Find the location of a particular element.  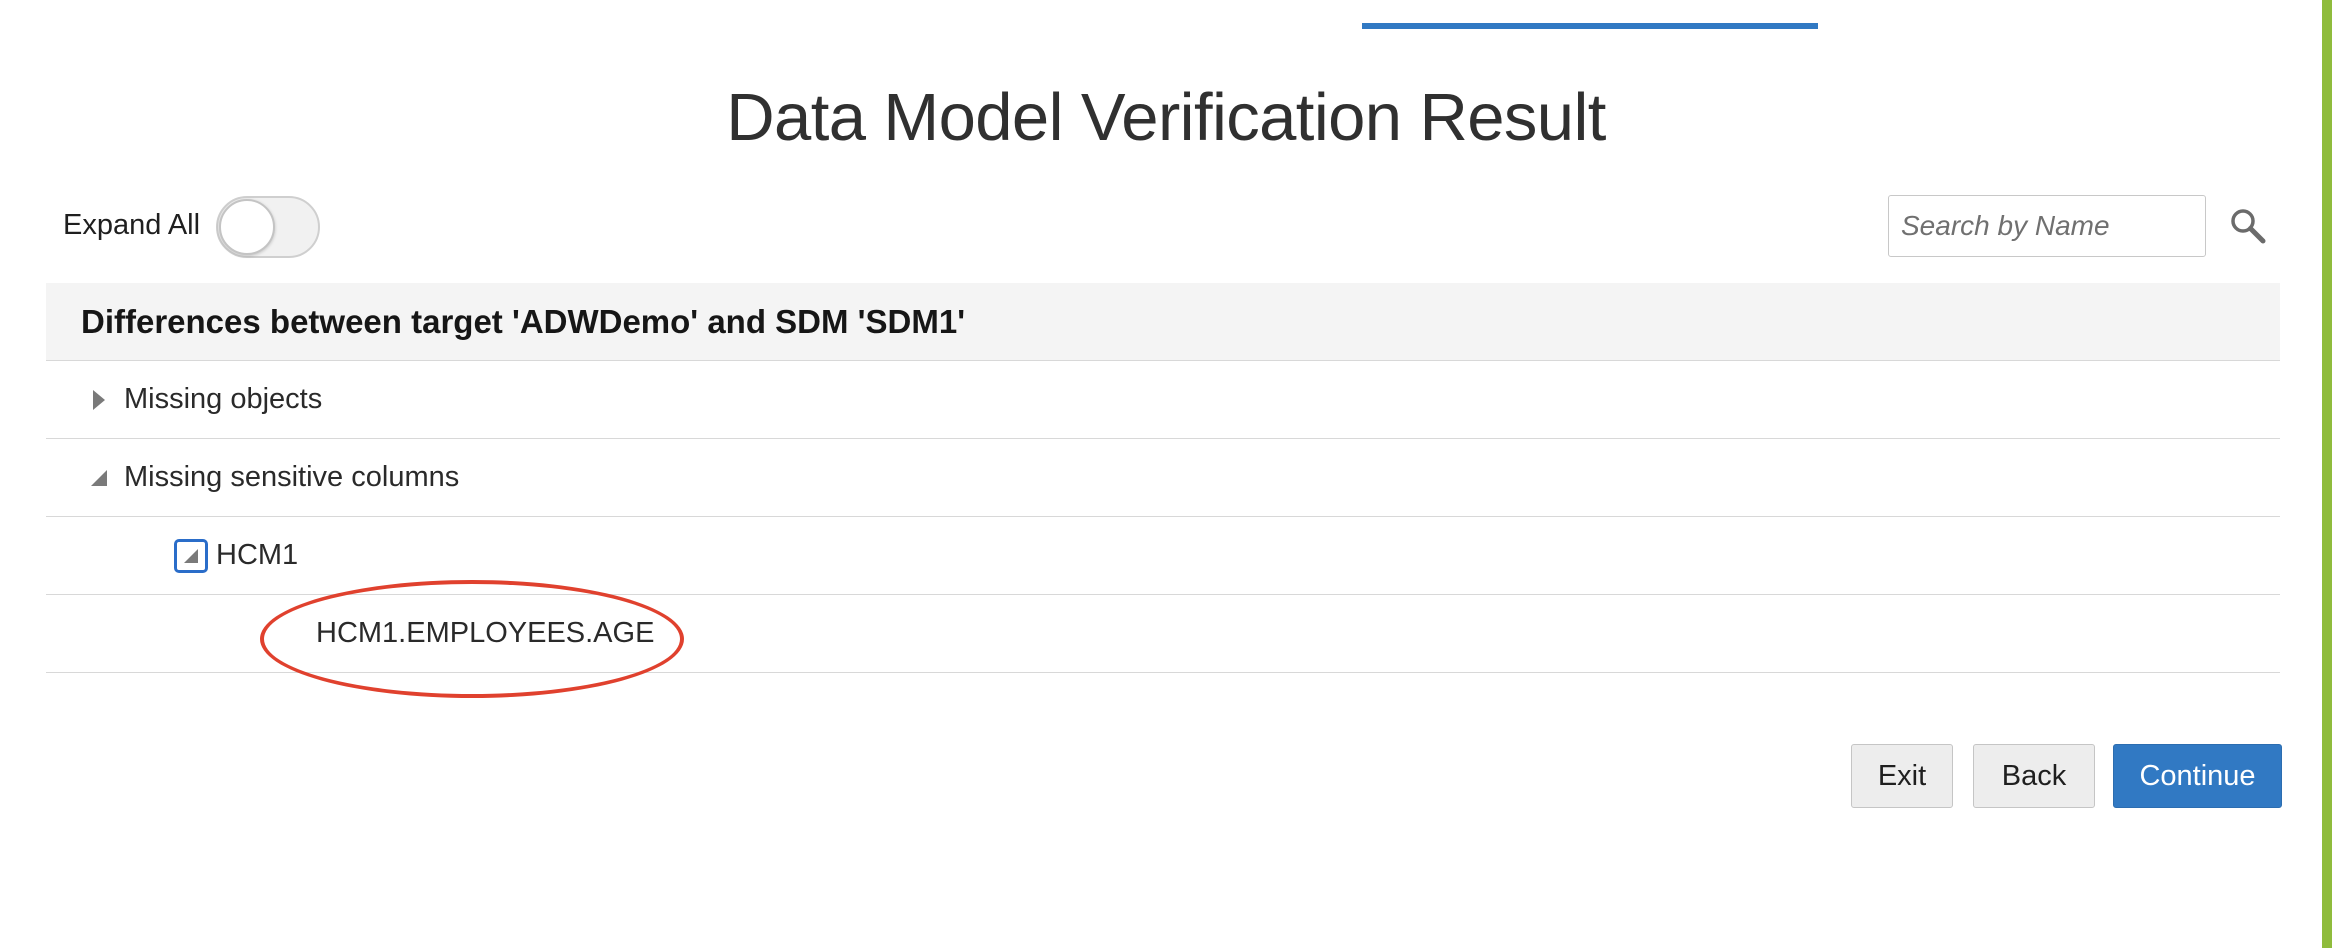

continue-button: Continue is located at coordinates (2197, 776).